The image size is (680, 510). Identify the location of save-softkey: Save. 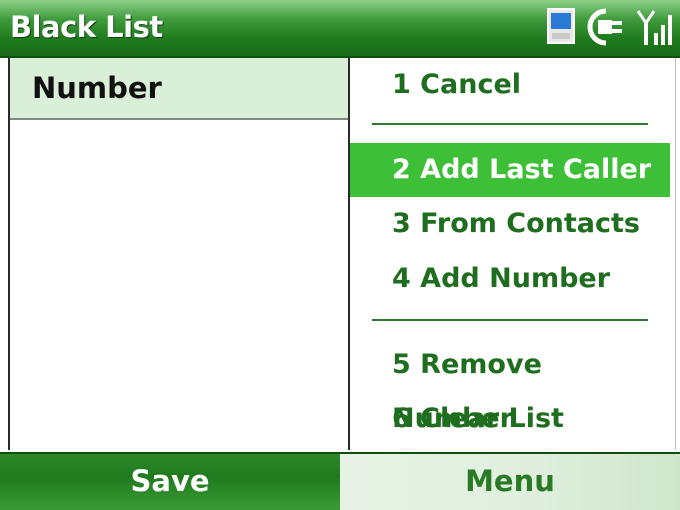
(170, 481).